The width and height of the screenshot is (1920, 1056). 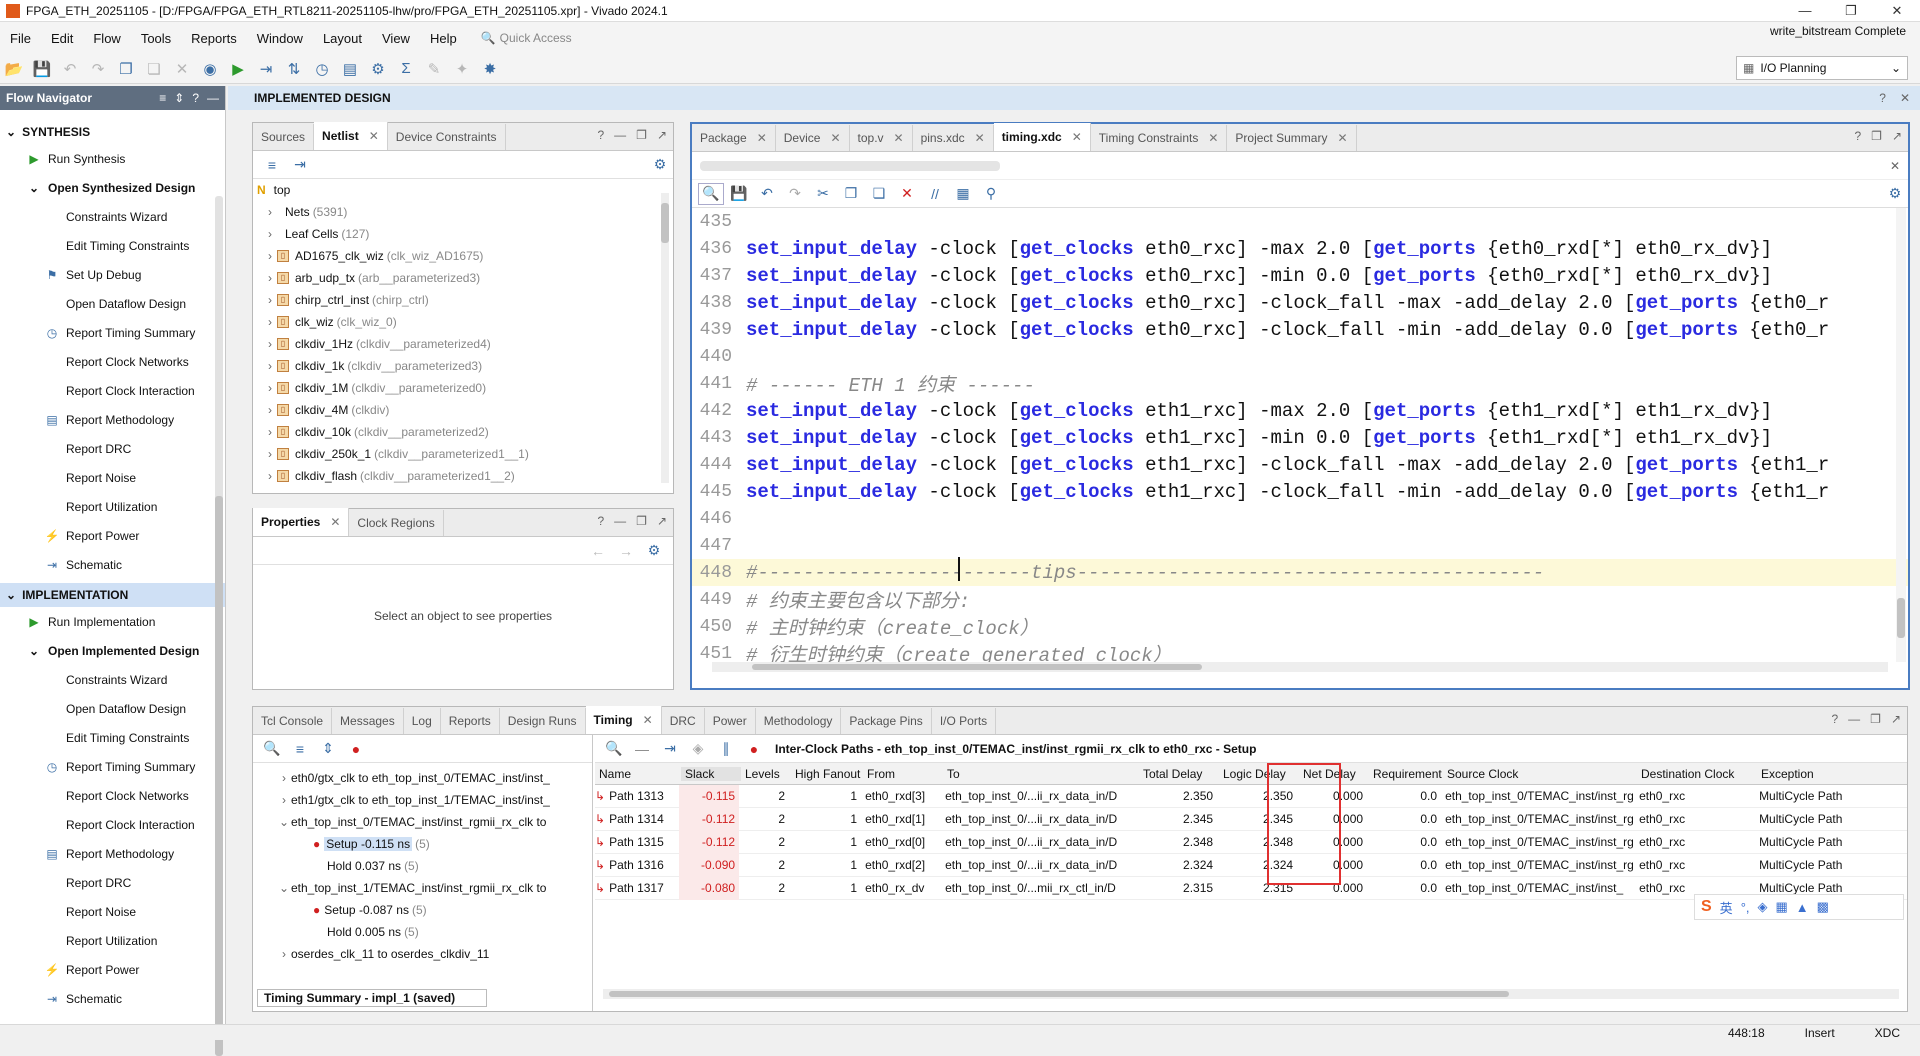 I want to click on tab-clock-regions: Clock Regions, so click(x=396, y=523).